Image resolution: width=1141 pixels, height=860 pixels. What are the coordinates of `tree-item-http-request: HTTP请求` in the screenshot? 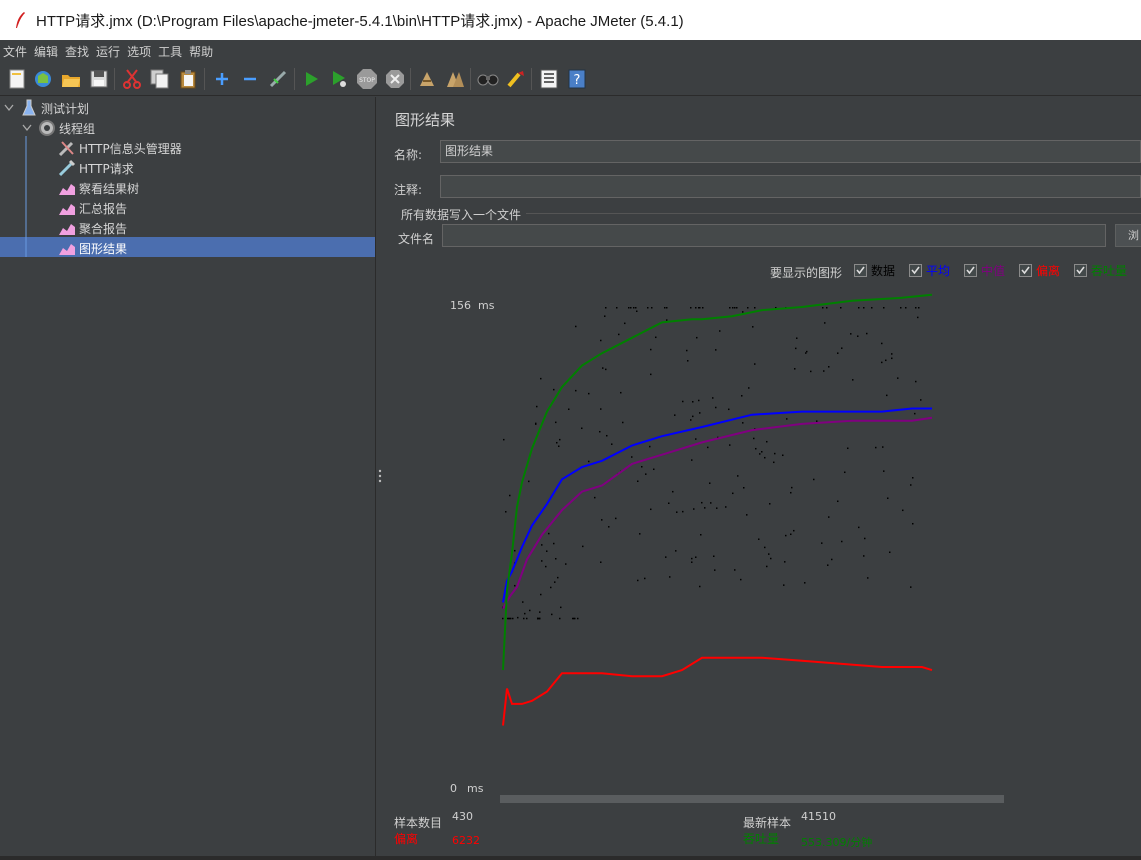 It's located at (96, 168).